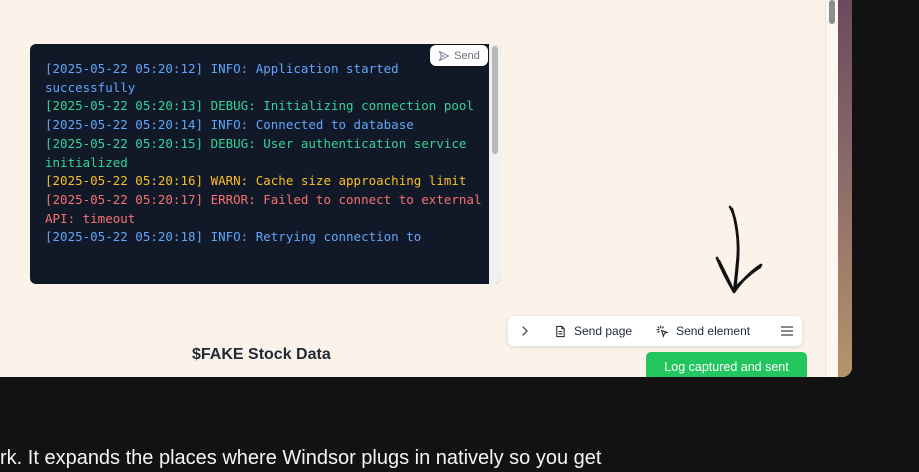 The width and height of the screenshot is (919, 472). What do you see at coordinates (726, 364) in the screenshot?
I see `status-toast: Log captured and sent` at bounding box center [726, 364].